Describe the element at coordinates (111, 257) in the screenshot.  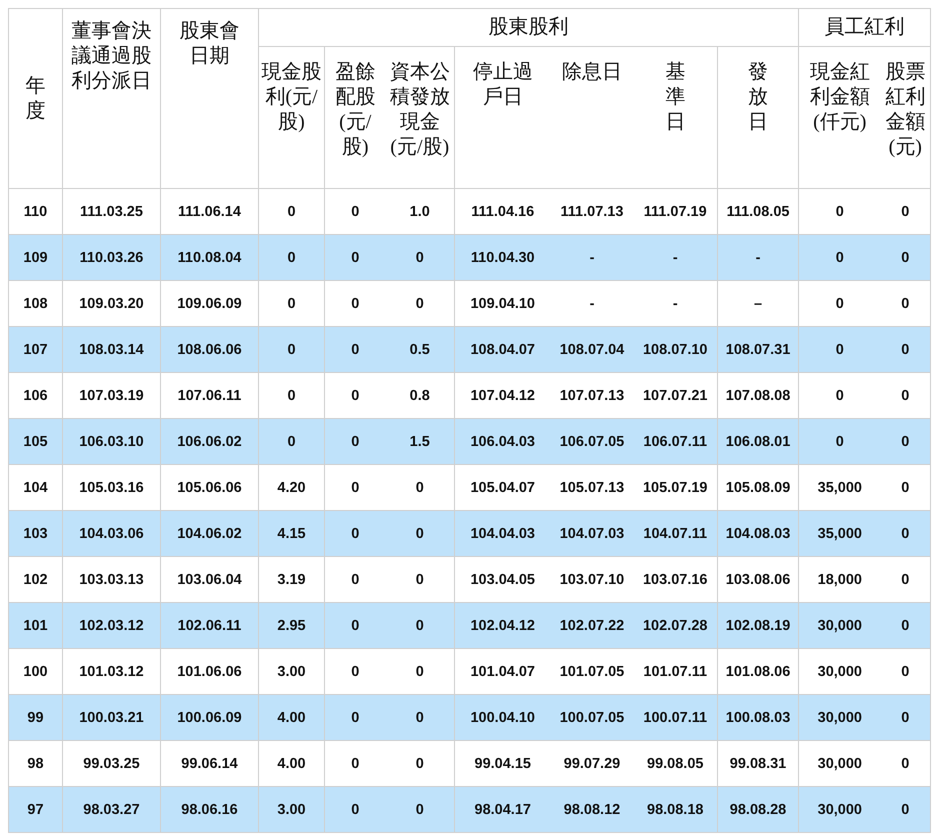
I see `table-cell: 110.03.26` at that location.